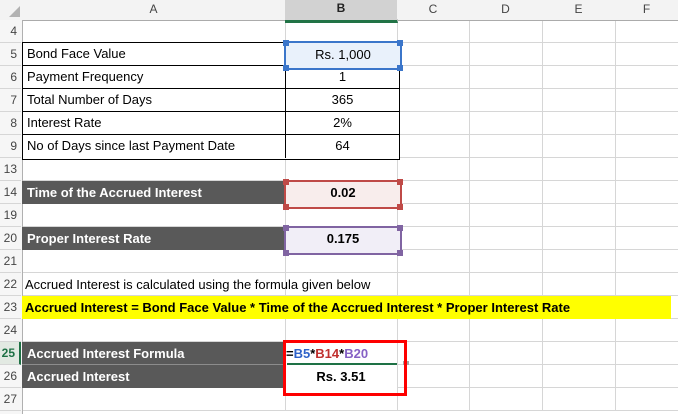  I want to click on row-header-23: 23, so click(10, 307).